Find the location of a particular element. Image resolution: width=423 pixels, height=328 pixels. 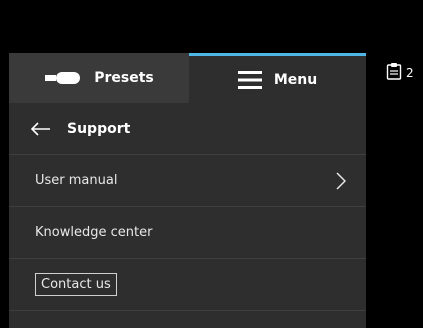

probe-icon is located at coordinates (63, 78).